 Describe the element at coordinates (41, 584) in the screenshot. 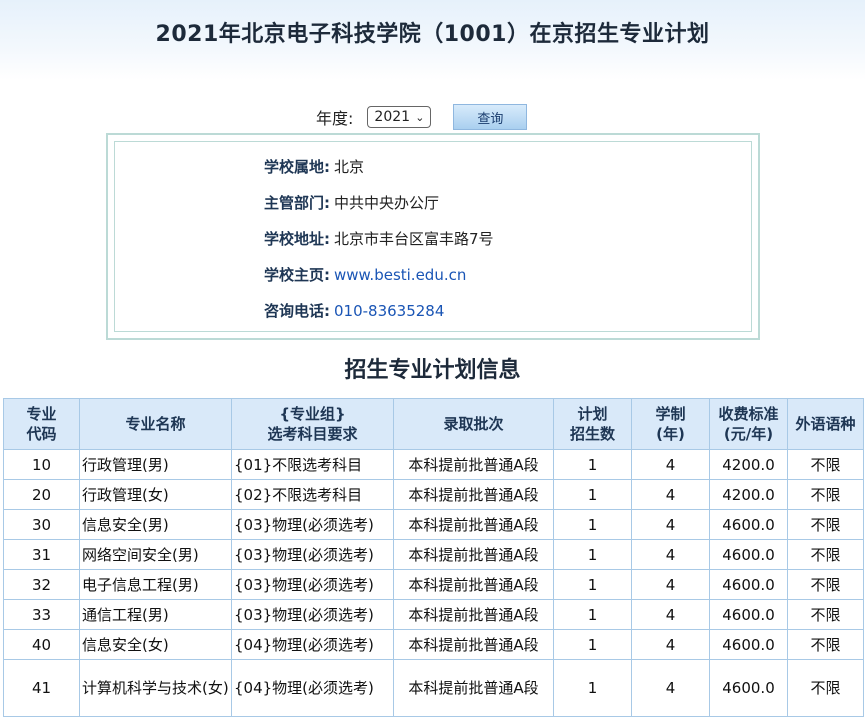

I see `table-cell: 32` at that location.